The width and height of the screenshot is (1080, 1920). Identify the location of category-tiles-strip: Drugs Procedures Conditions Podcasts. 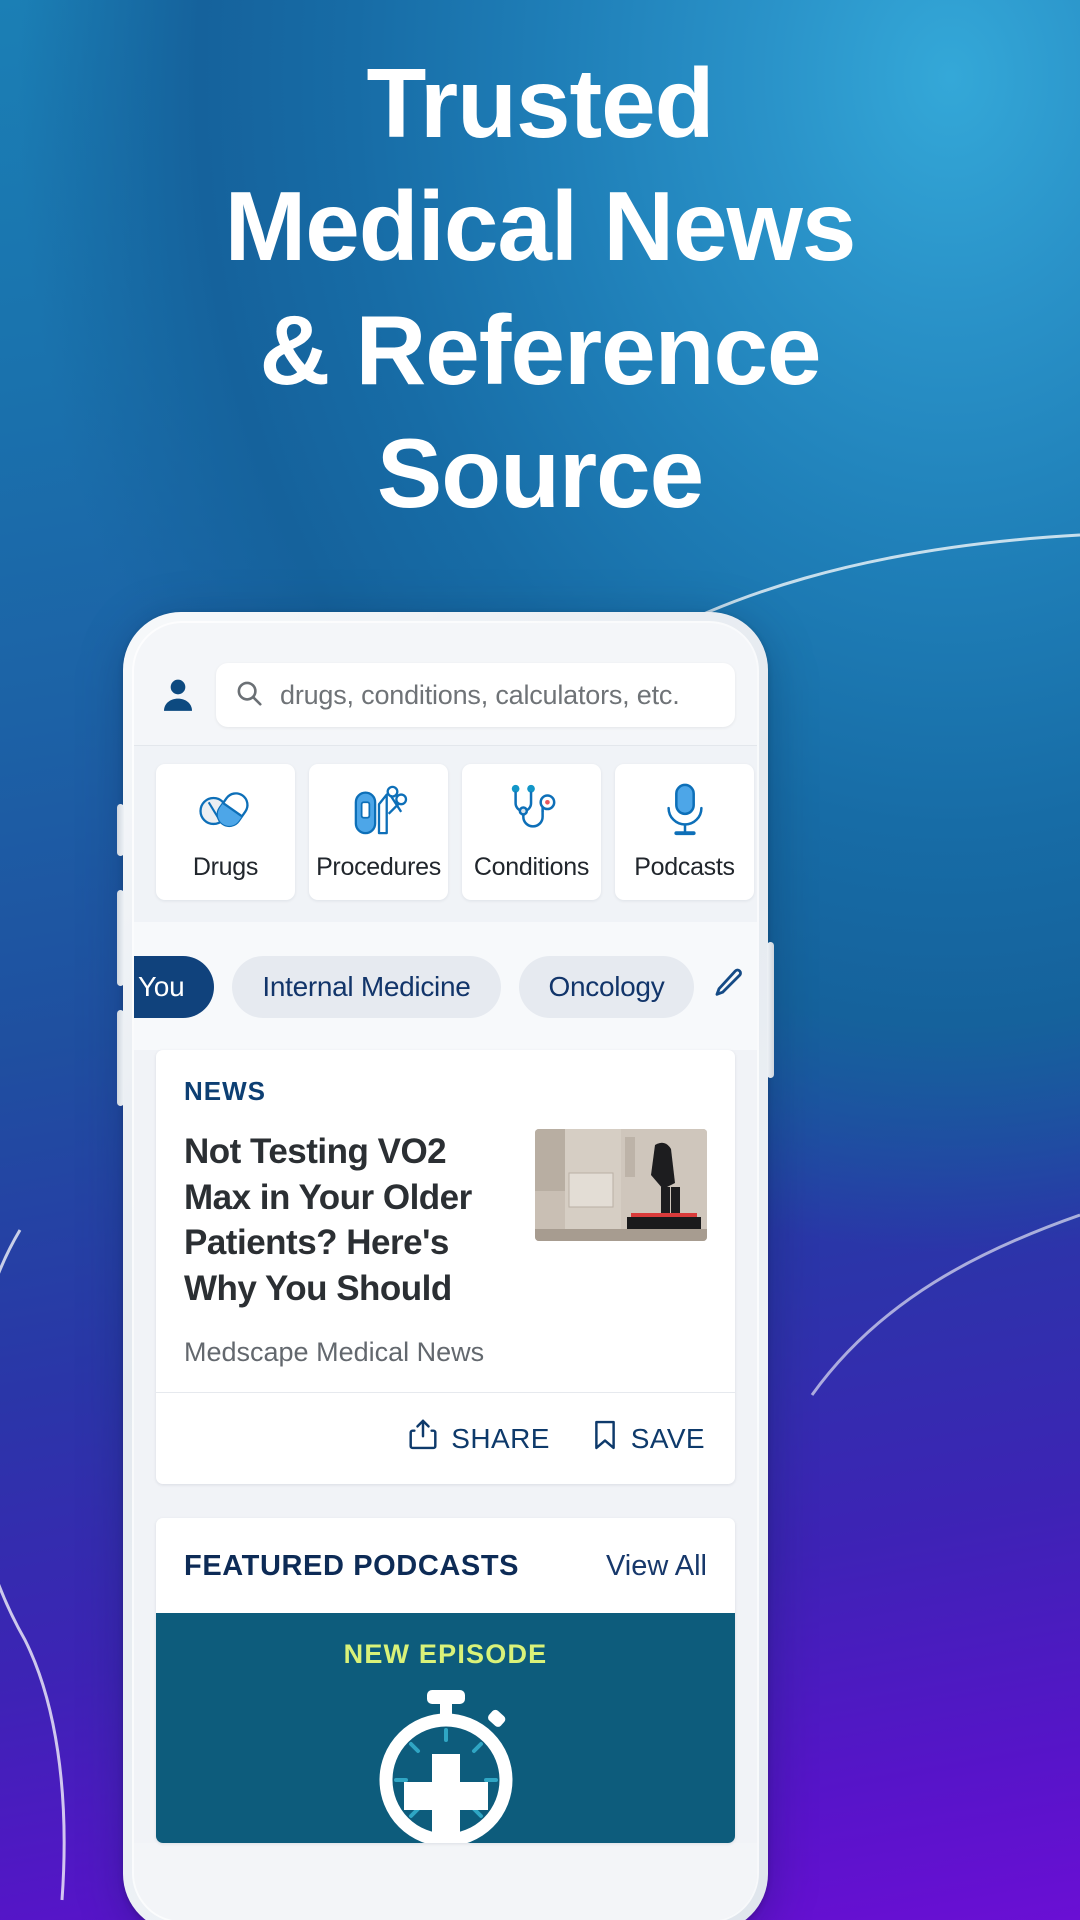
(445, 834).